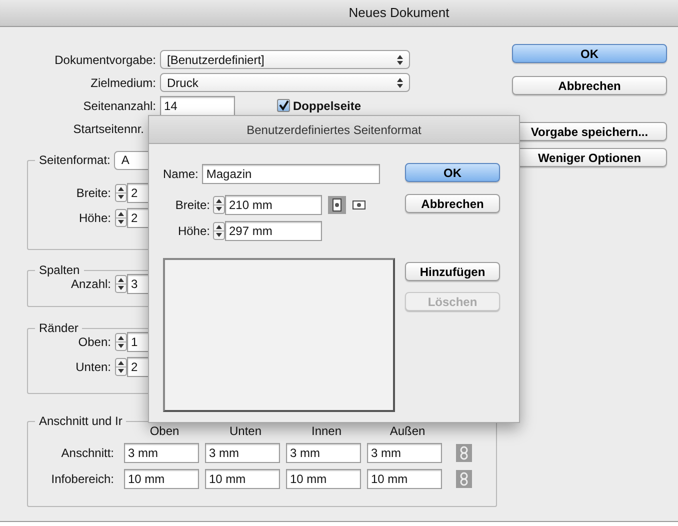 The height and width of the screenshot is (526, 678). I want to click on dialog-button: Hinzufügen, so click(452, 271).